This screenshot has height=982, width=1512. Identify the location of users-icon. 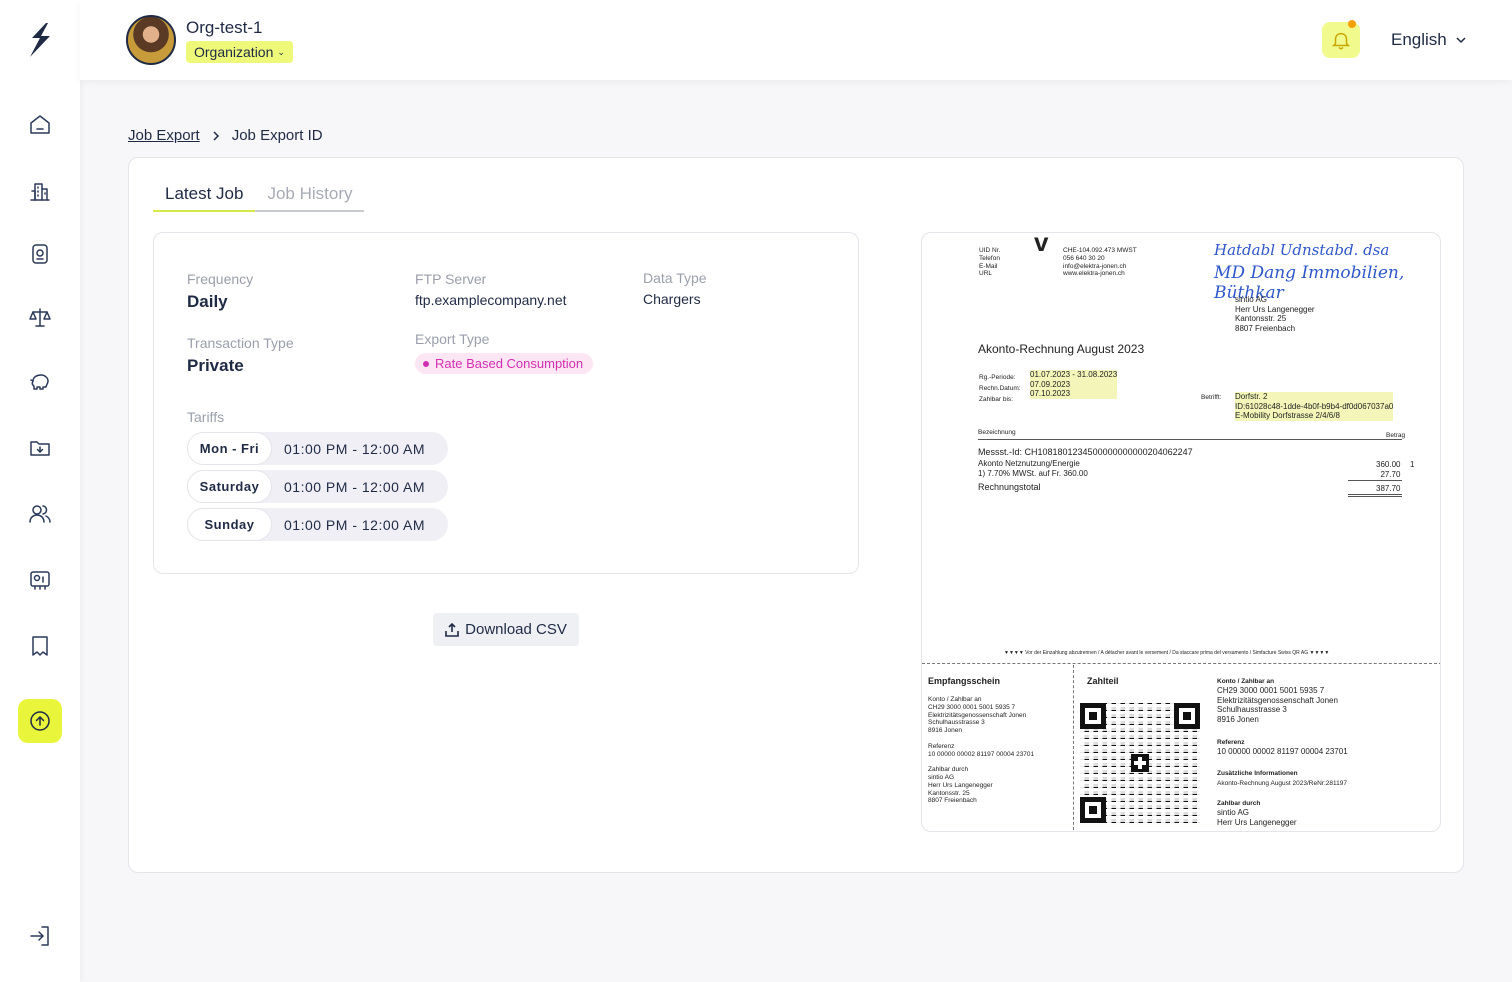
(40, 514).